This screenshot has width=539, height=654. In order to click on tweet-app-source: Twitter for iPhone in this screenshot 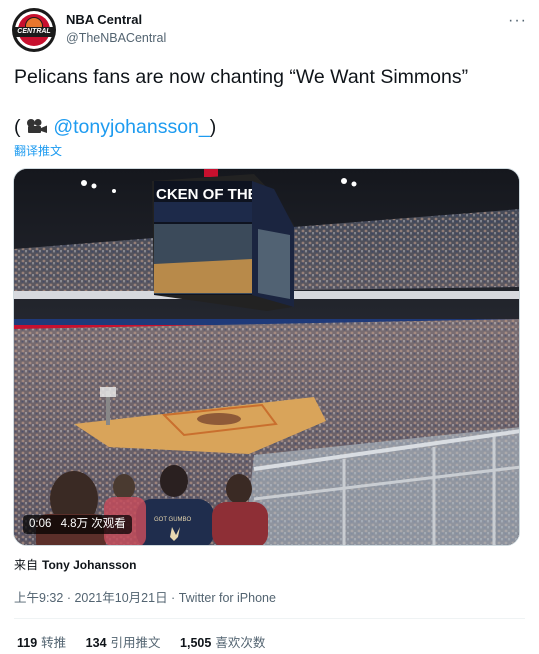, I will do `click(227, 598)`.